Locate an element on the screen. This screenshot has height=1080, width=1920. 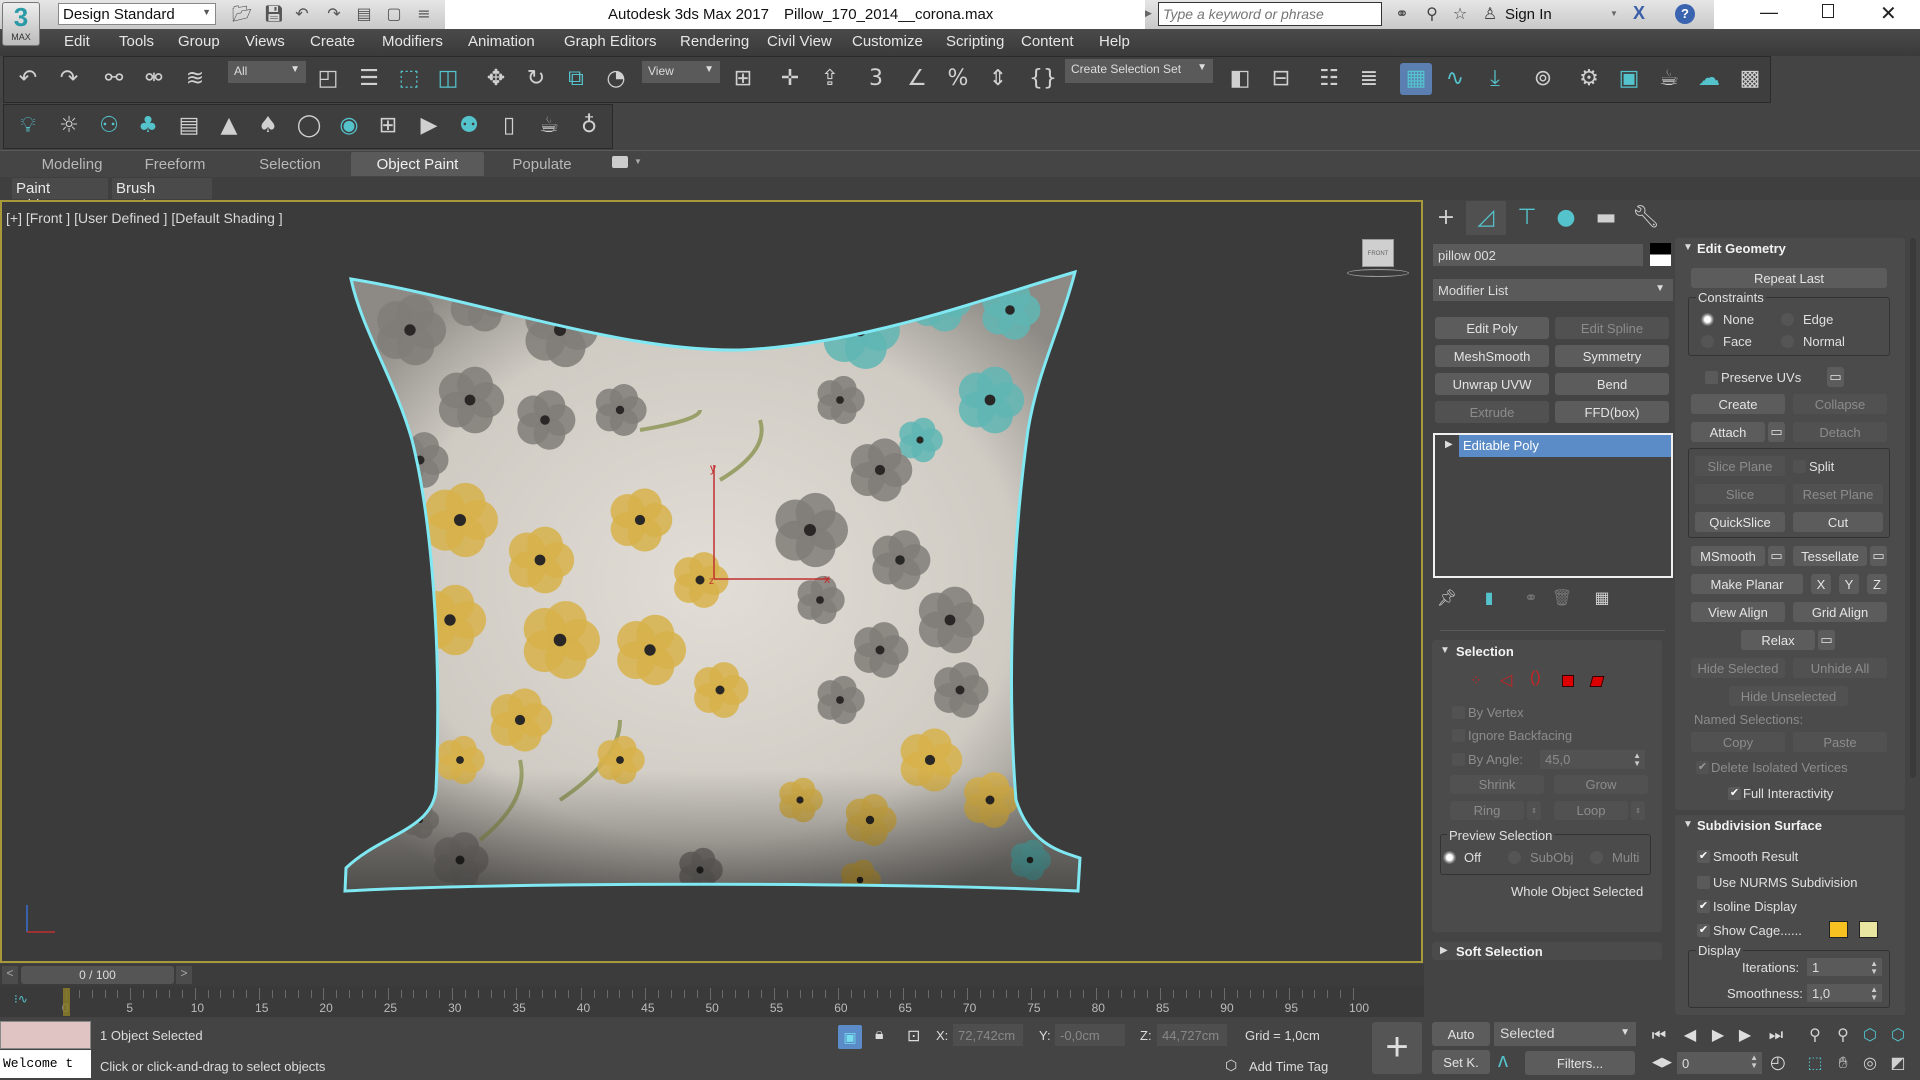
tab-populate: Populate is located at coordinates (542, 164).